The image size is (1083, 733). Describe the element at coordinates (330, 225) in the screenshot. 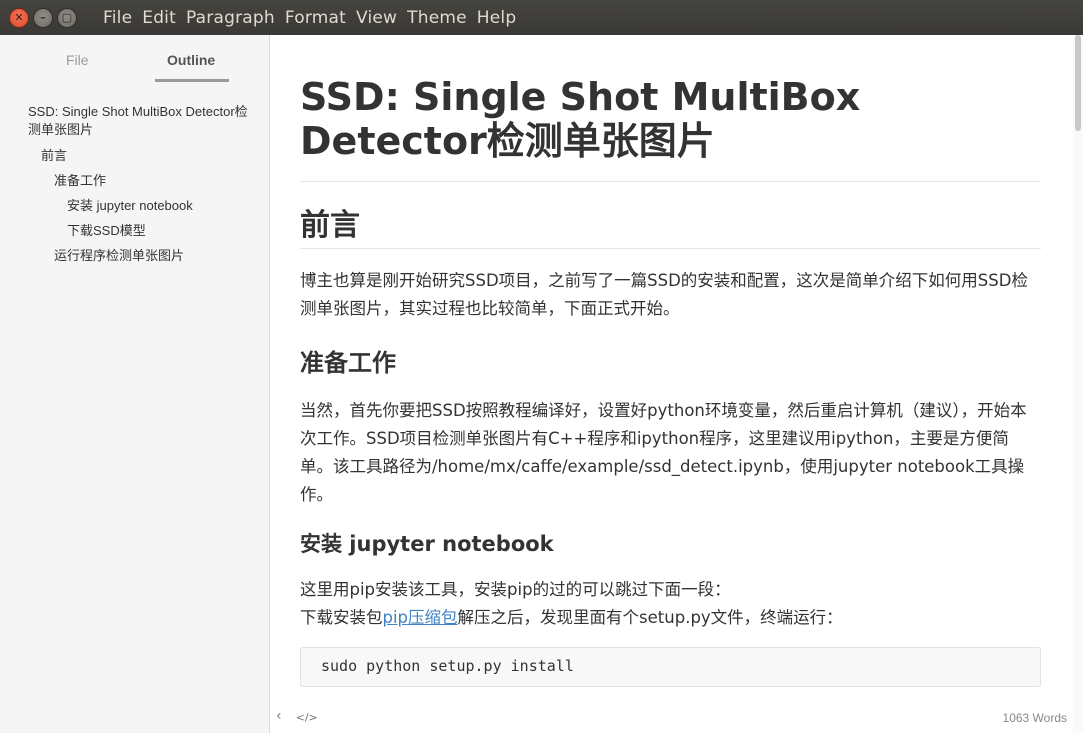

I see `heading-preface: 前言` at that location.